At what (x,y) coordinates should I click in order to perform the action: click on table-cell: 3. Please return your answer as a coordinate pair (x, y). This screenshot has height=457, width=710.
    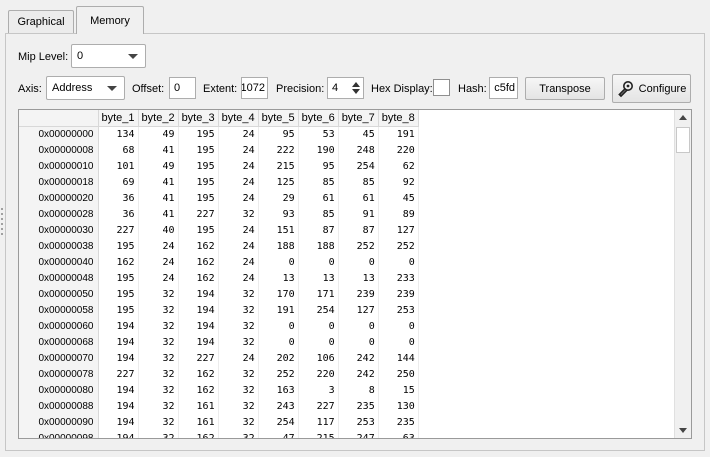
    Looking at the image, I should click on (318, 390).